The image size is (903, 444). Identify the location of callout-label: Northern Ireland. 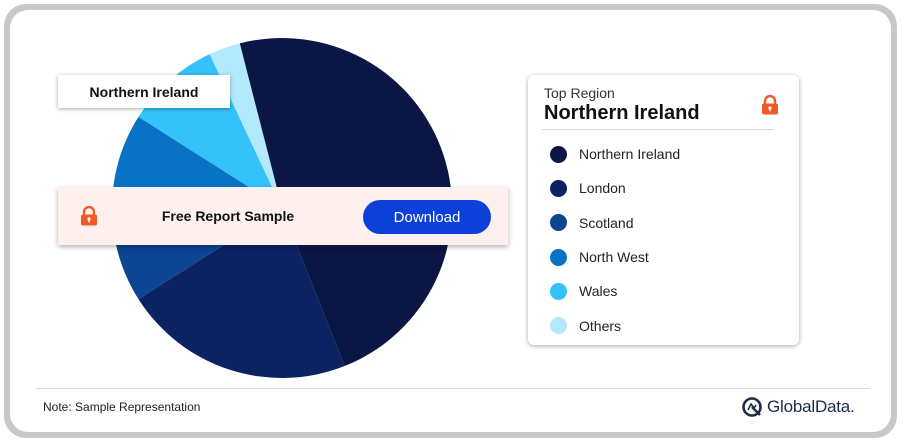
(144, 91).